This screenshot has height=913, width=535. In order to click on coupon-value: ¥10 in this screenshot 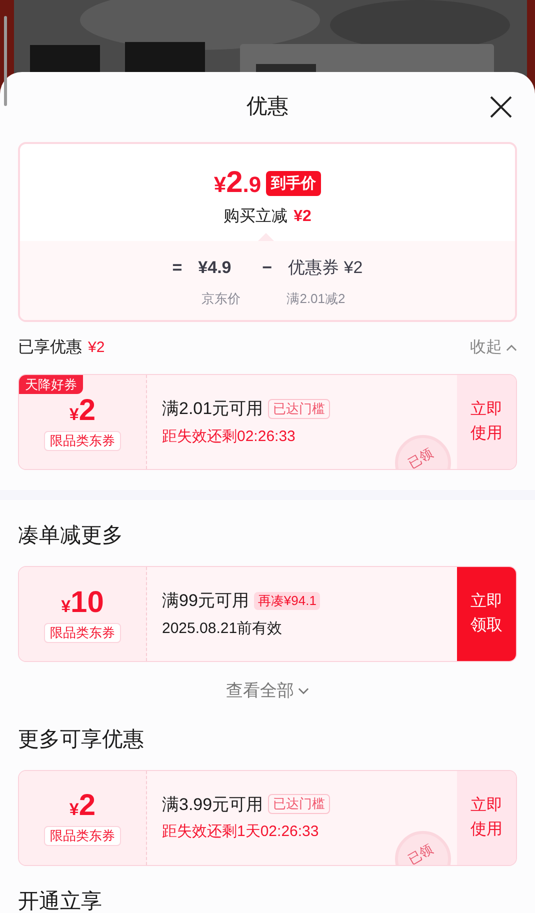, I will do `click(82, 603)`.